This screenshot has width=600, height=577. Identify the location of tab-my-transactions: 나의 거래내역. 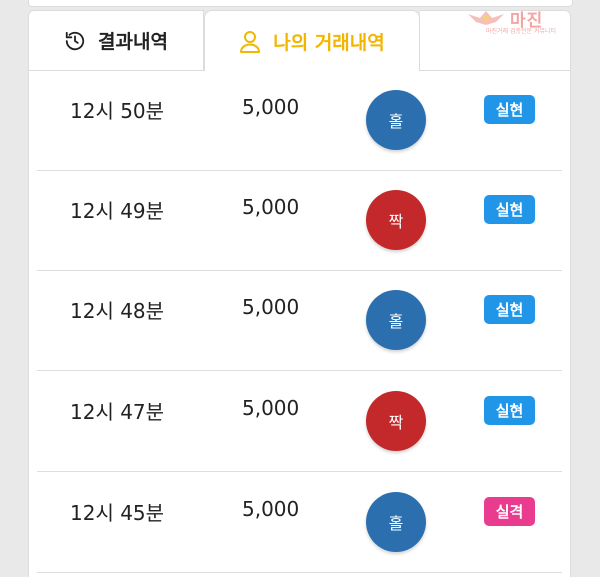
(312, 41).